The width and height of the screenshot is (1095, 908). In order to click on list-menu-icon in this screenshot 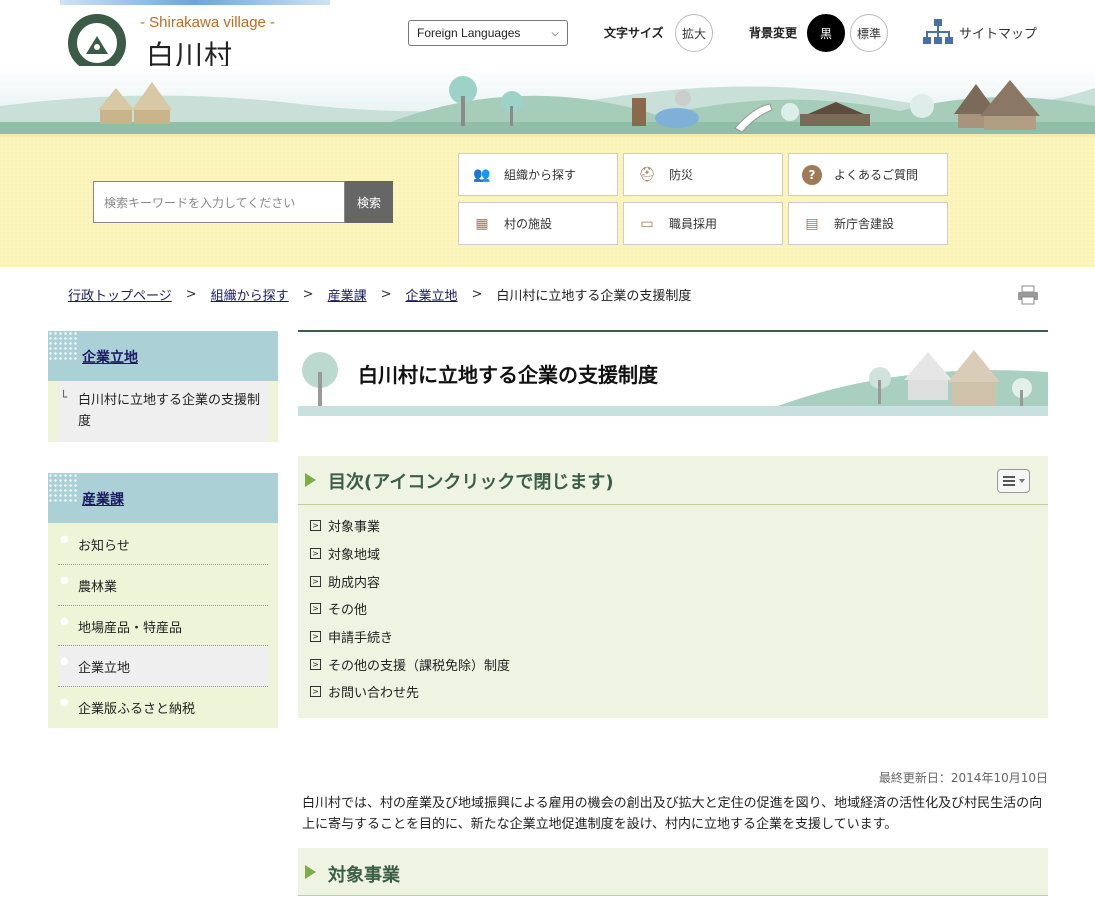, I will do `click(1014, 481)`.